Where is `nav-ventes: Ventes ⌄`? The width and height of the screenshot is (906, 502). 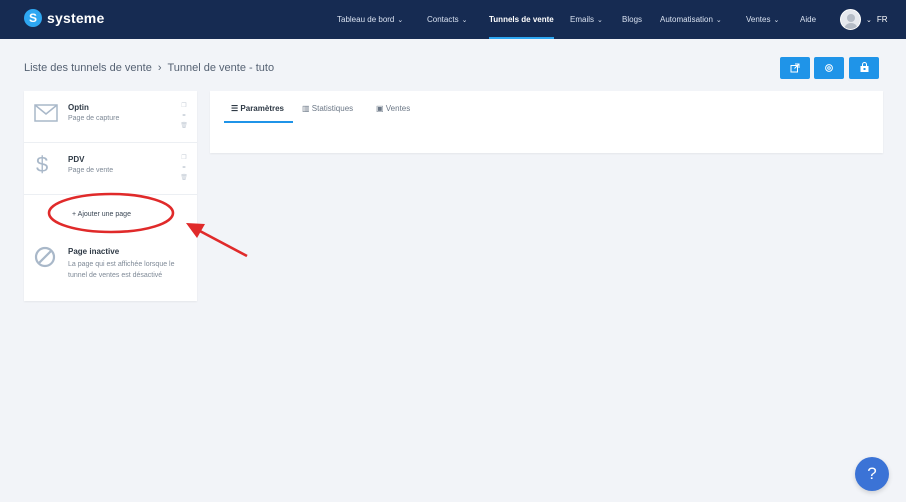 nav-ventes: Ventes ⌄ is located at coordinates (762, 19).